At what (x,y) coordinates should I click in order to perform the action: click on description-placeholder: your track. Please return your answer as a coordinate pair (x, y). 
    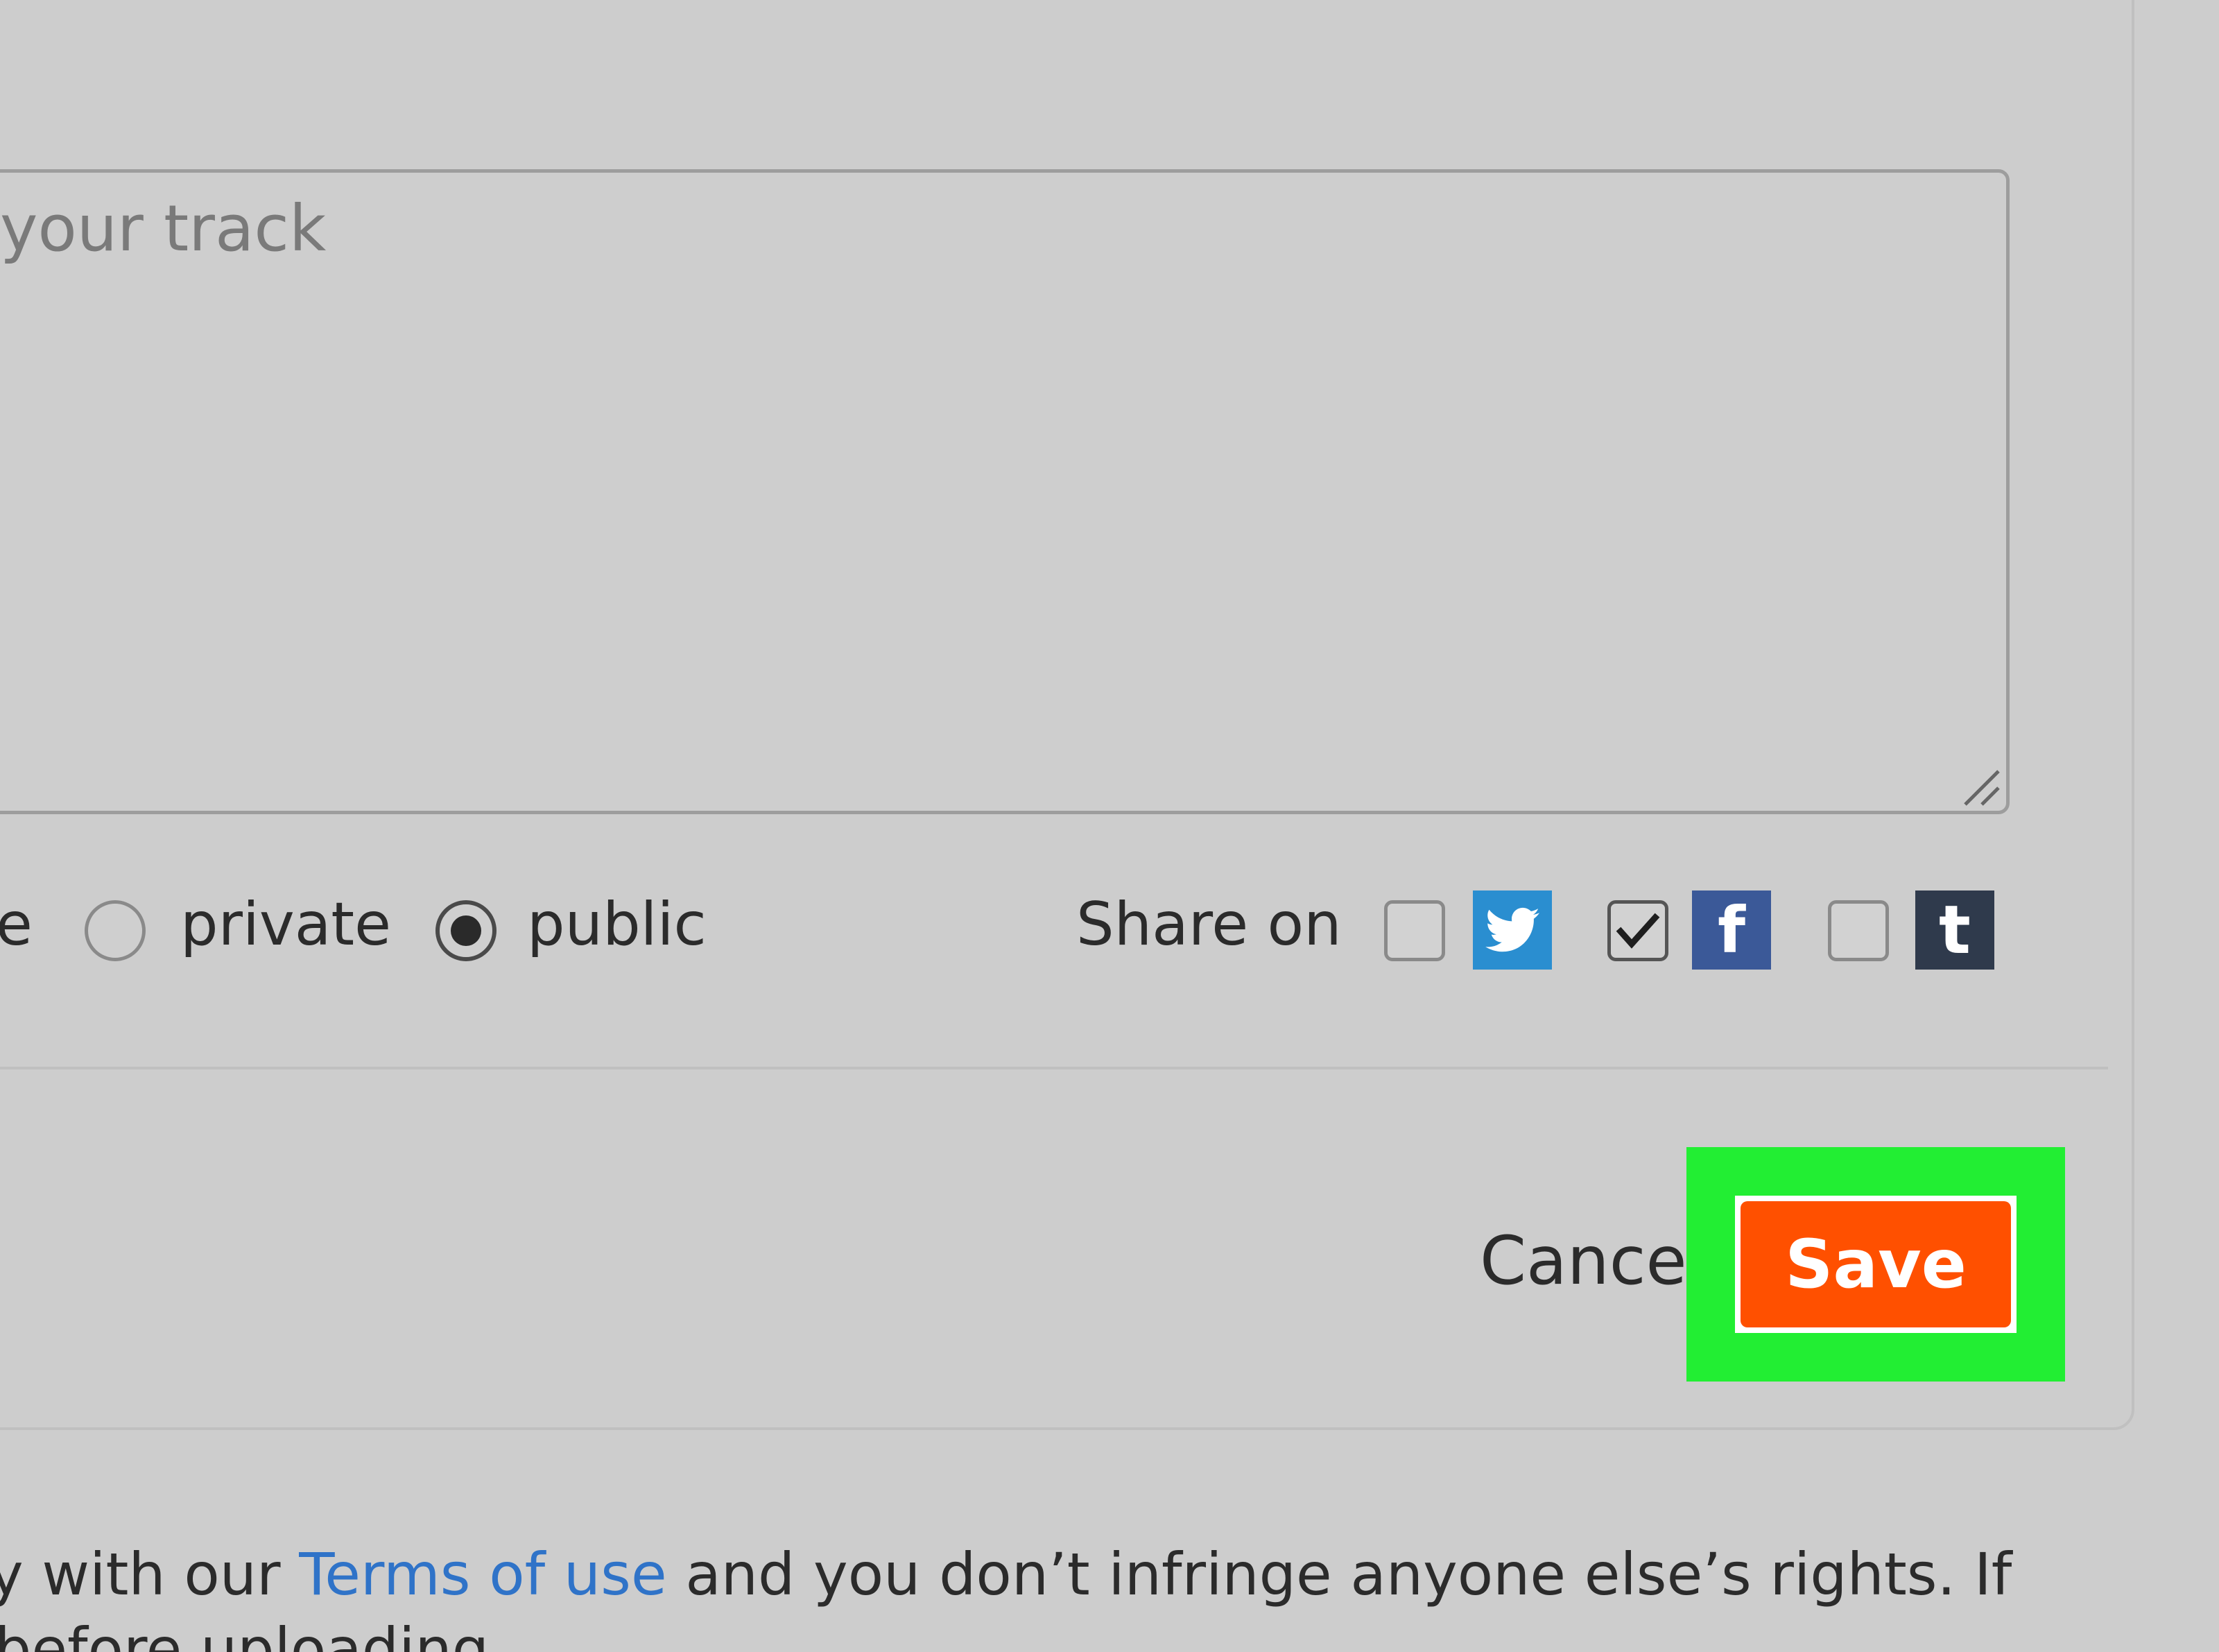
    Looking at the image, I should click on (164, 229).